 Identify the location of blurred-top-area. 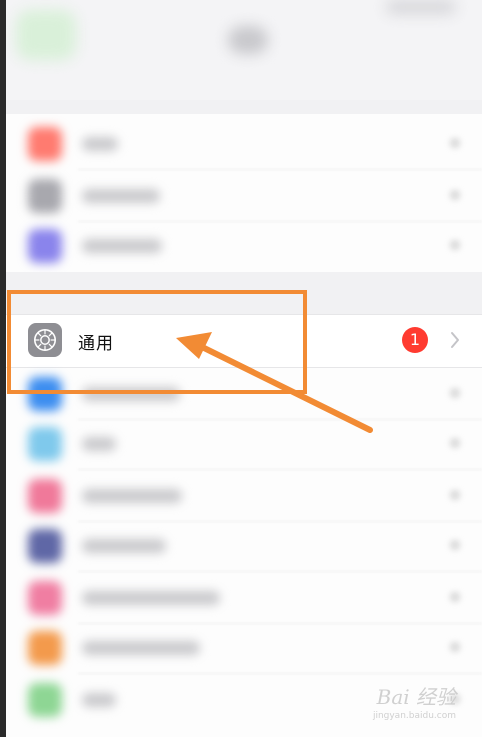
(244, 50).